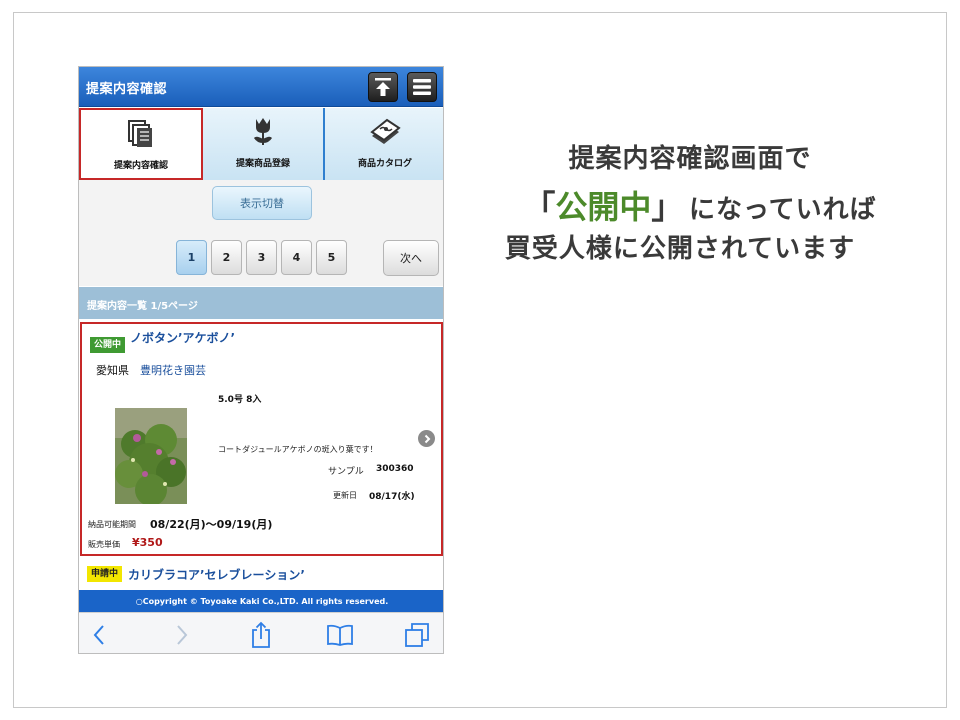 Image resolution: width=960 pixels, height=720 pixels. Describe the element at coordinates (105, 574) in the screenshot. I see `status-badge-applying: 申請中` at that location.